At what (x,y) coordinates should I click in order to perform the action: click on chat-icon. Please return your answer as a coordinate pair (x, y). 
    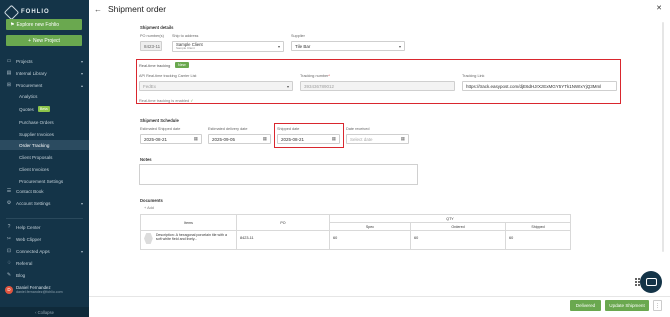
    Looking at the image, I should click on (651, 282).